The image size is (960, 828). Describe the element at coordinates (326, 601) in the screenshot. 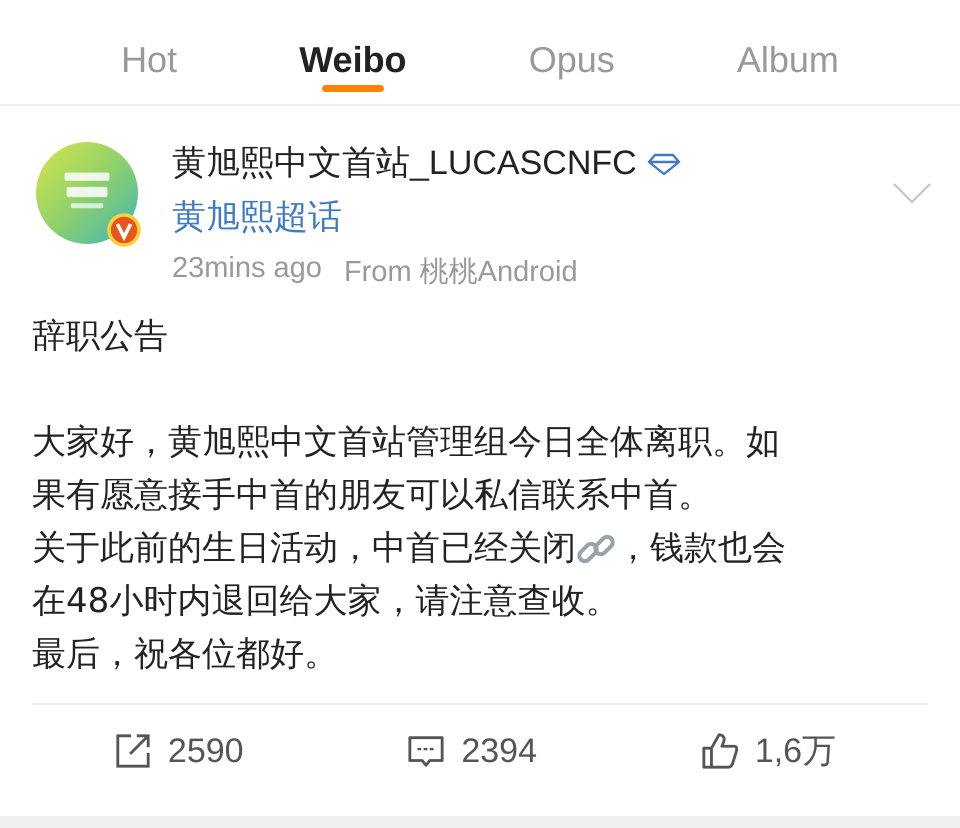

I see `post-text: 在48小时内退回给大家，请注意查收。` at that location.